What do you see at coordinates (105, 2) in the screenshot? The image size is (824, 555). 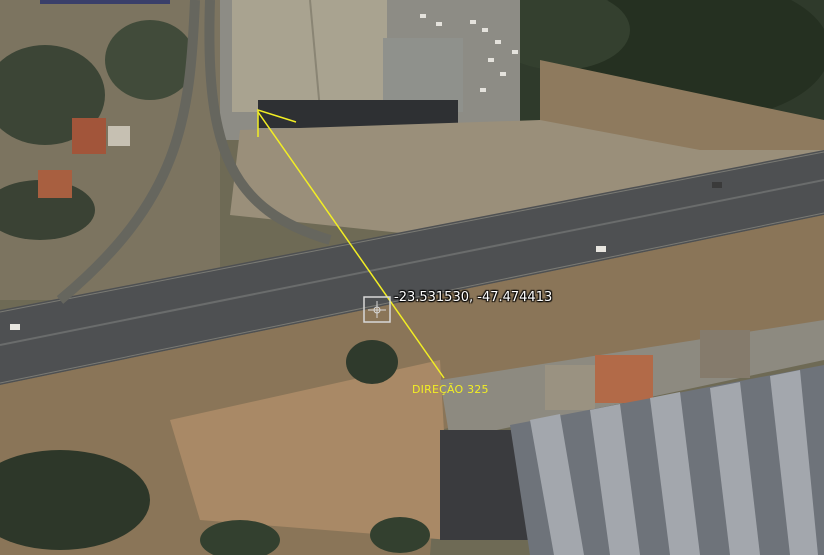 I see `map-top-strip` at bounding box center [105, 2].